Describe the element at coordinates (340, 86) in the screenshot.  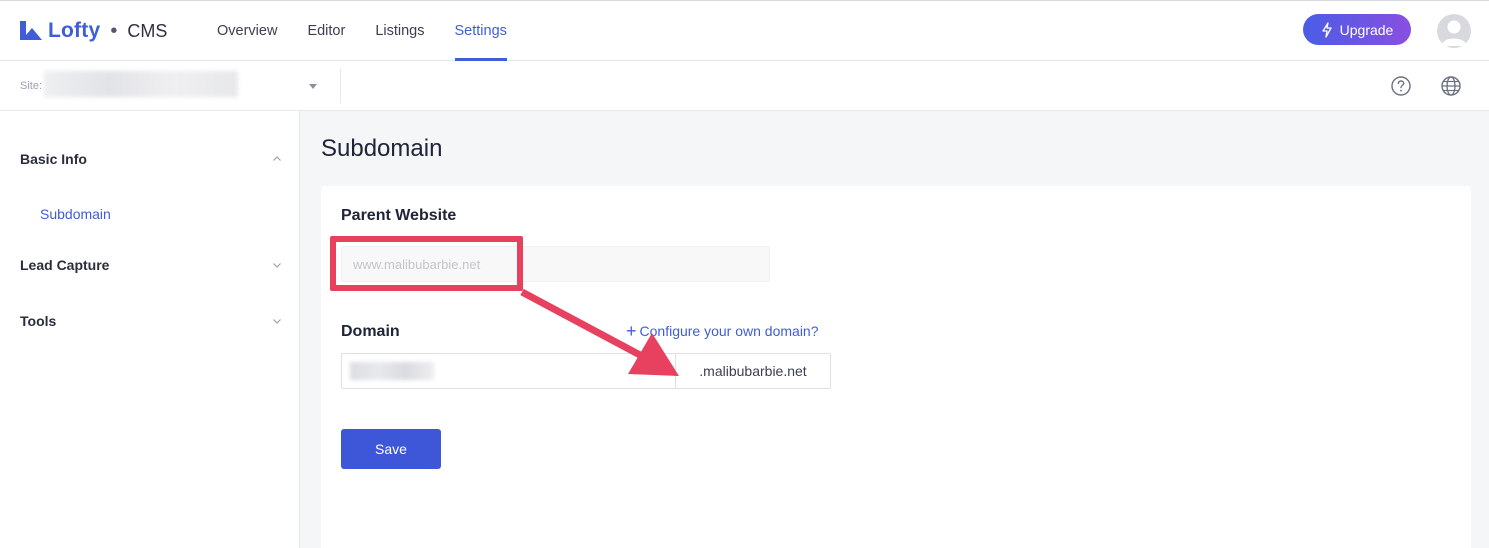
I see `divider` at that location.